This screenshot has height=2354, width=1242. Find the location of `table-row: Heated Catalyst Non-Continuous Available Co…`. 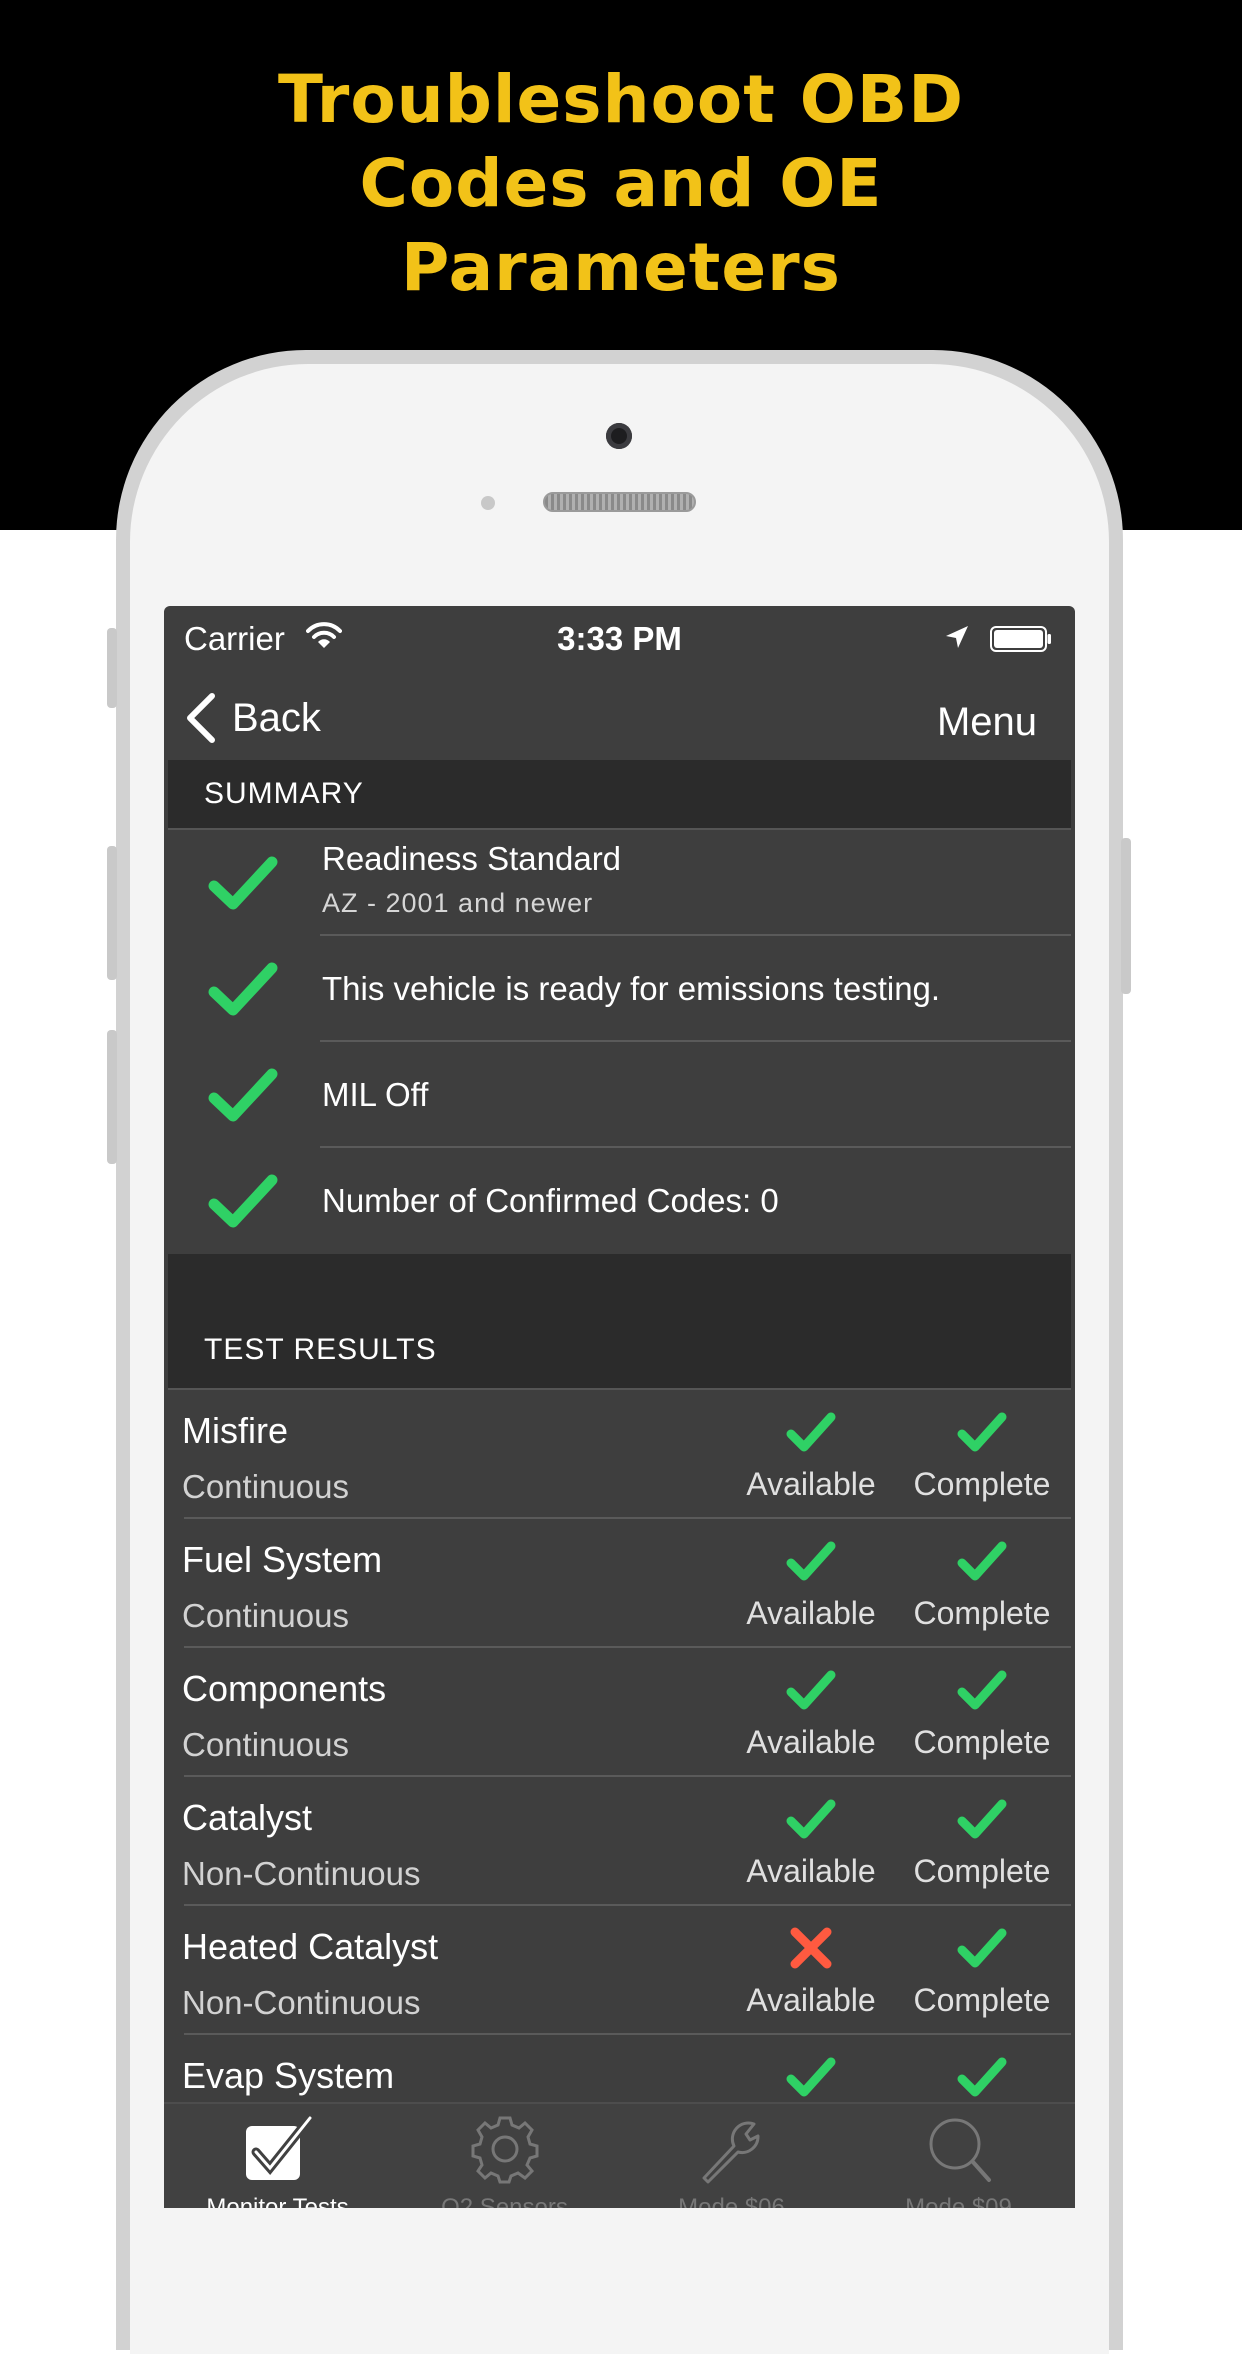

table-row: Heated Catalyst Non-Continuous Available Co… is located at coordinates (619, 1970).